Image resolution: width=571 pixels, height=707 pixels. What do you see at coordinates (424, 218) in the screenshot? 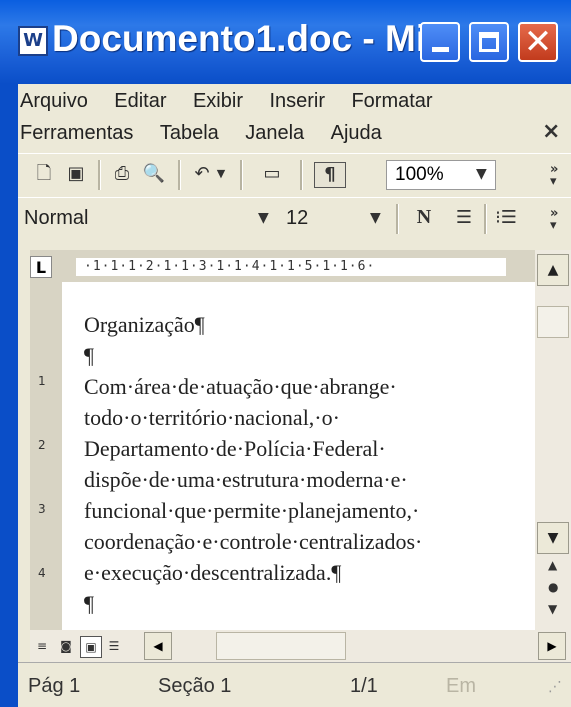
I see `bold-icon: N` at bounding box center [424, 218].